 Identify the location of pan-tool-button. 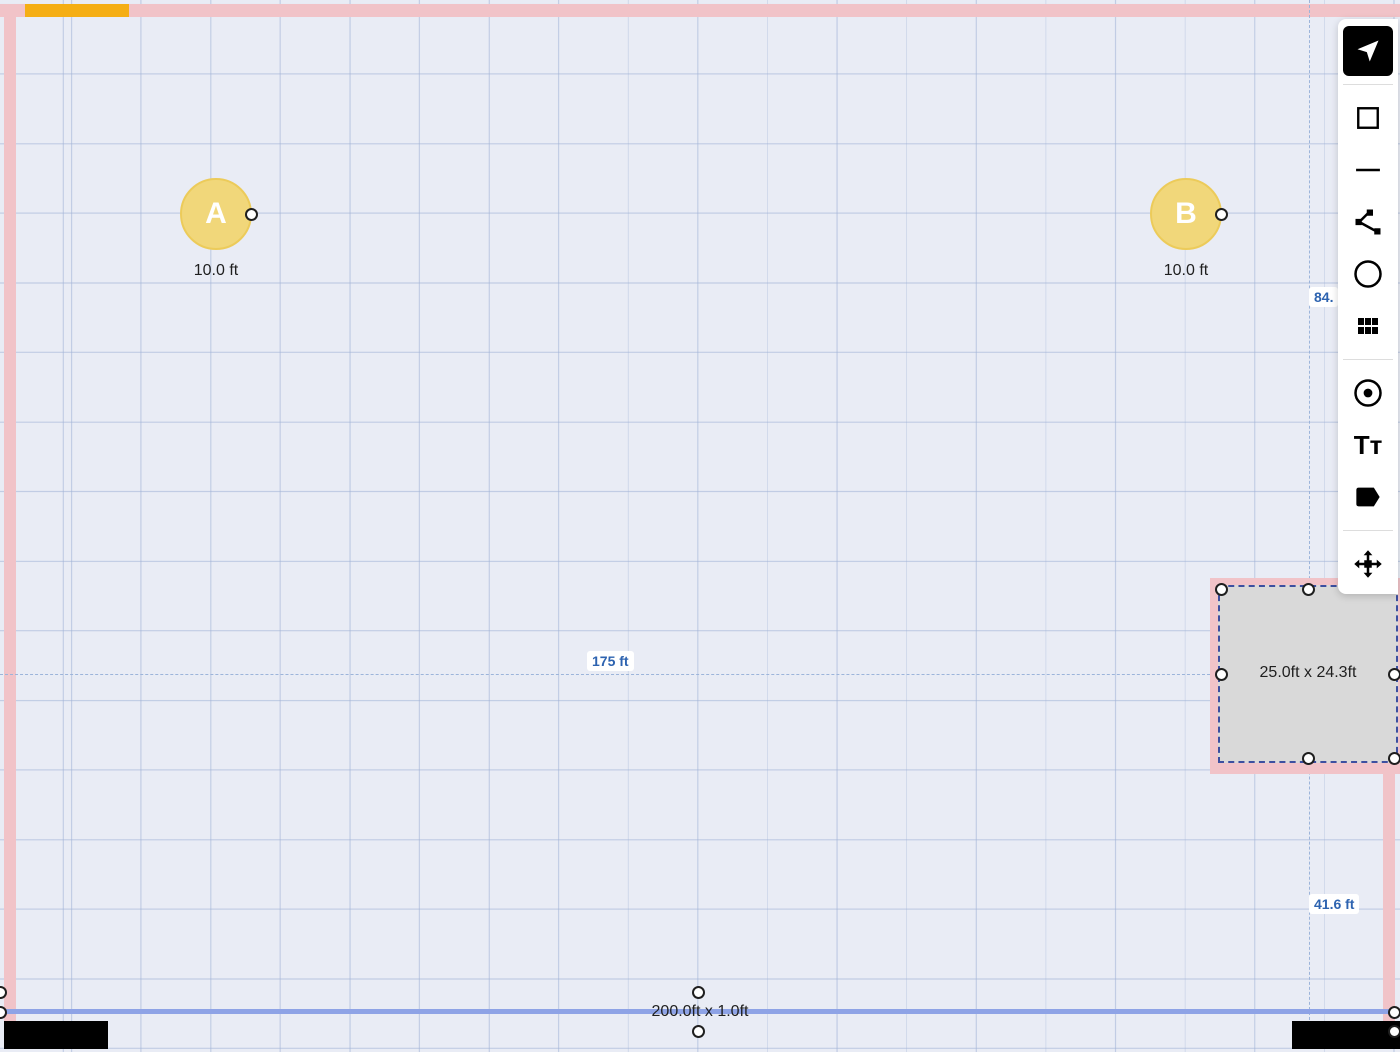
(1368, 564).